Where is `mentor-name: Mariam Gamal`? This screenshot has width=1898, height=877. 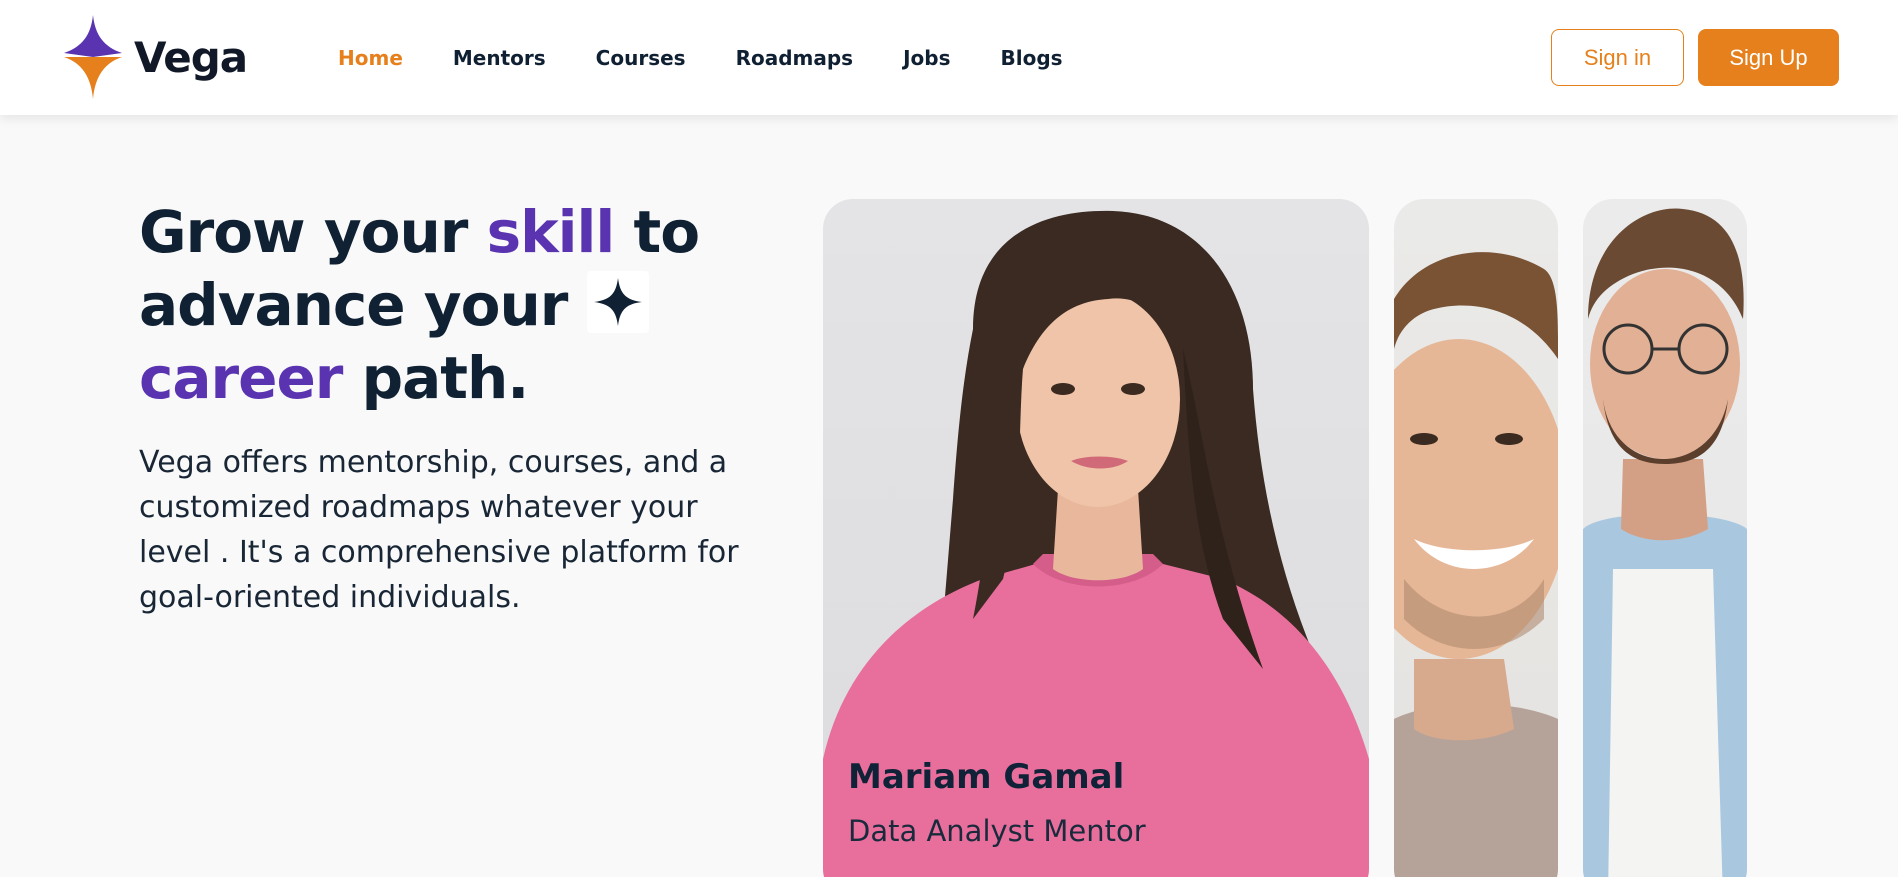
mentor-name: Mariam Gamal is located at coordinates (986, 777).